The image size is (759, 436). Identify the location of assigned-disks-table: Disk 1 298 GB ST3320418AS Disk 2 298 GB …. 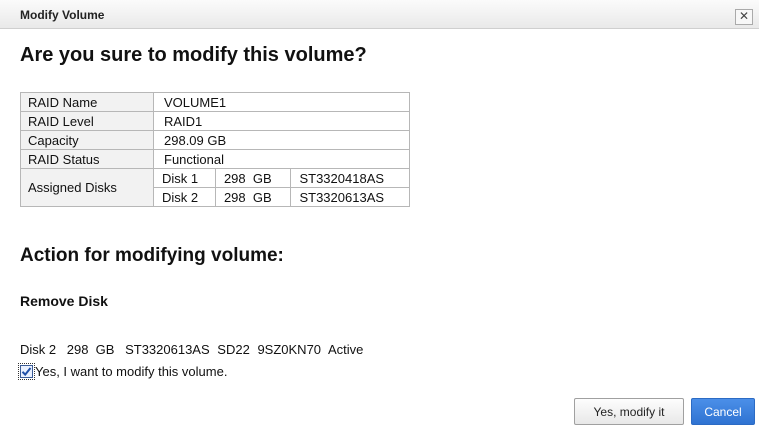
(281, 187).